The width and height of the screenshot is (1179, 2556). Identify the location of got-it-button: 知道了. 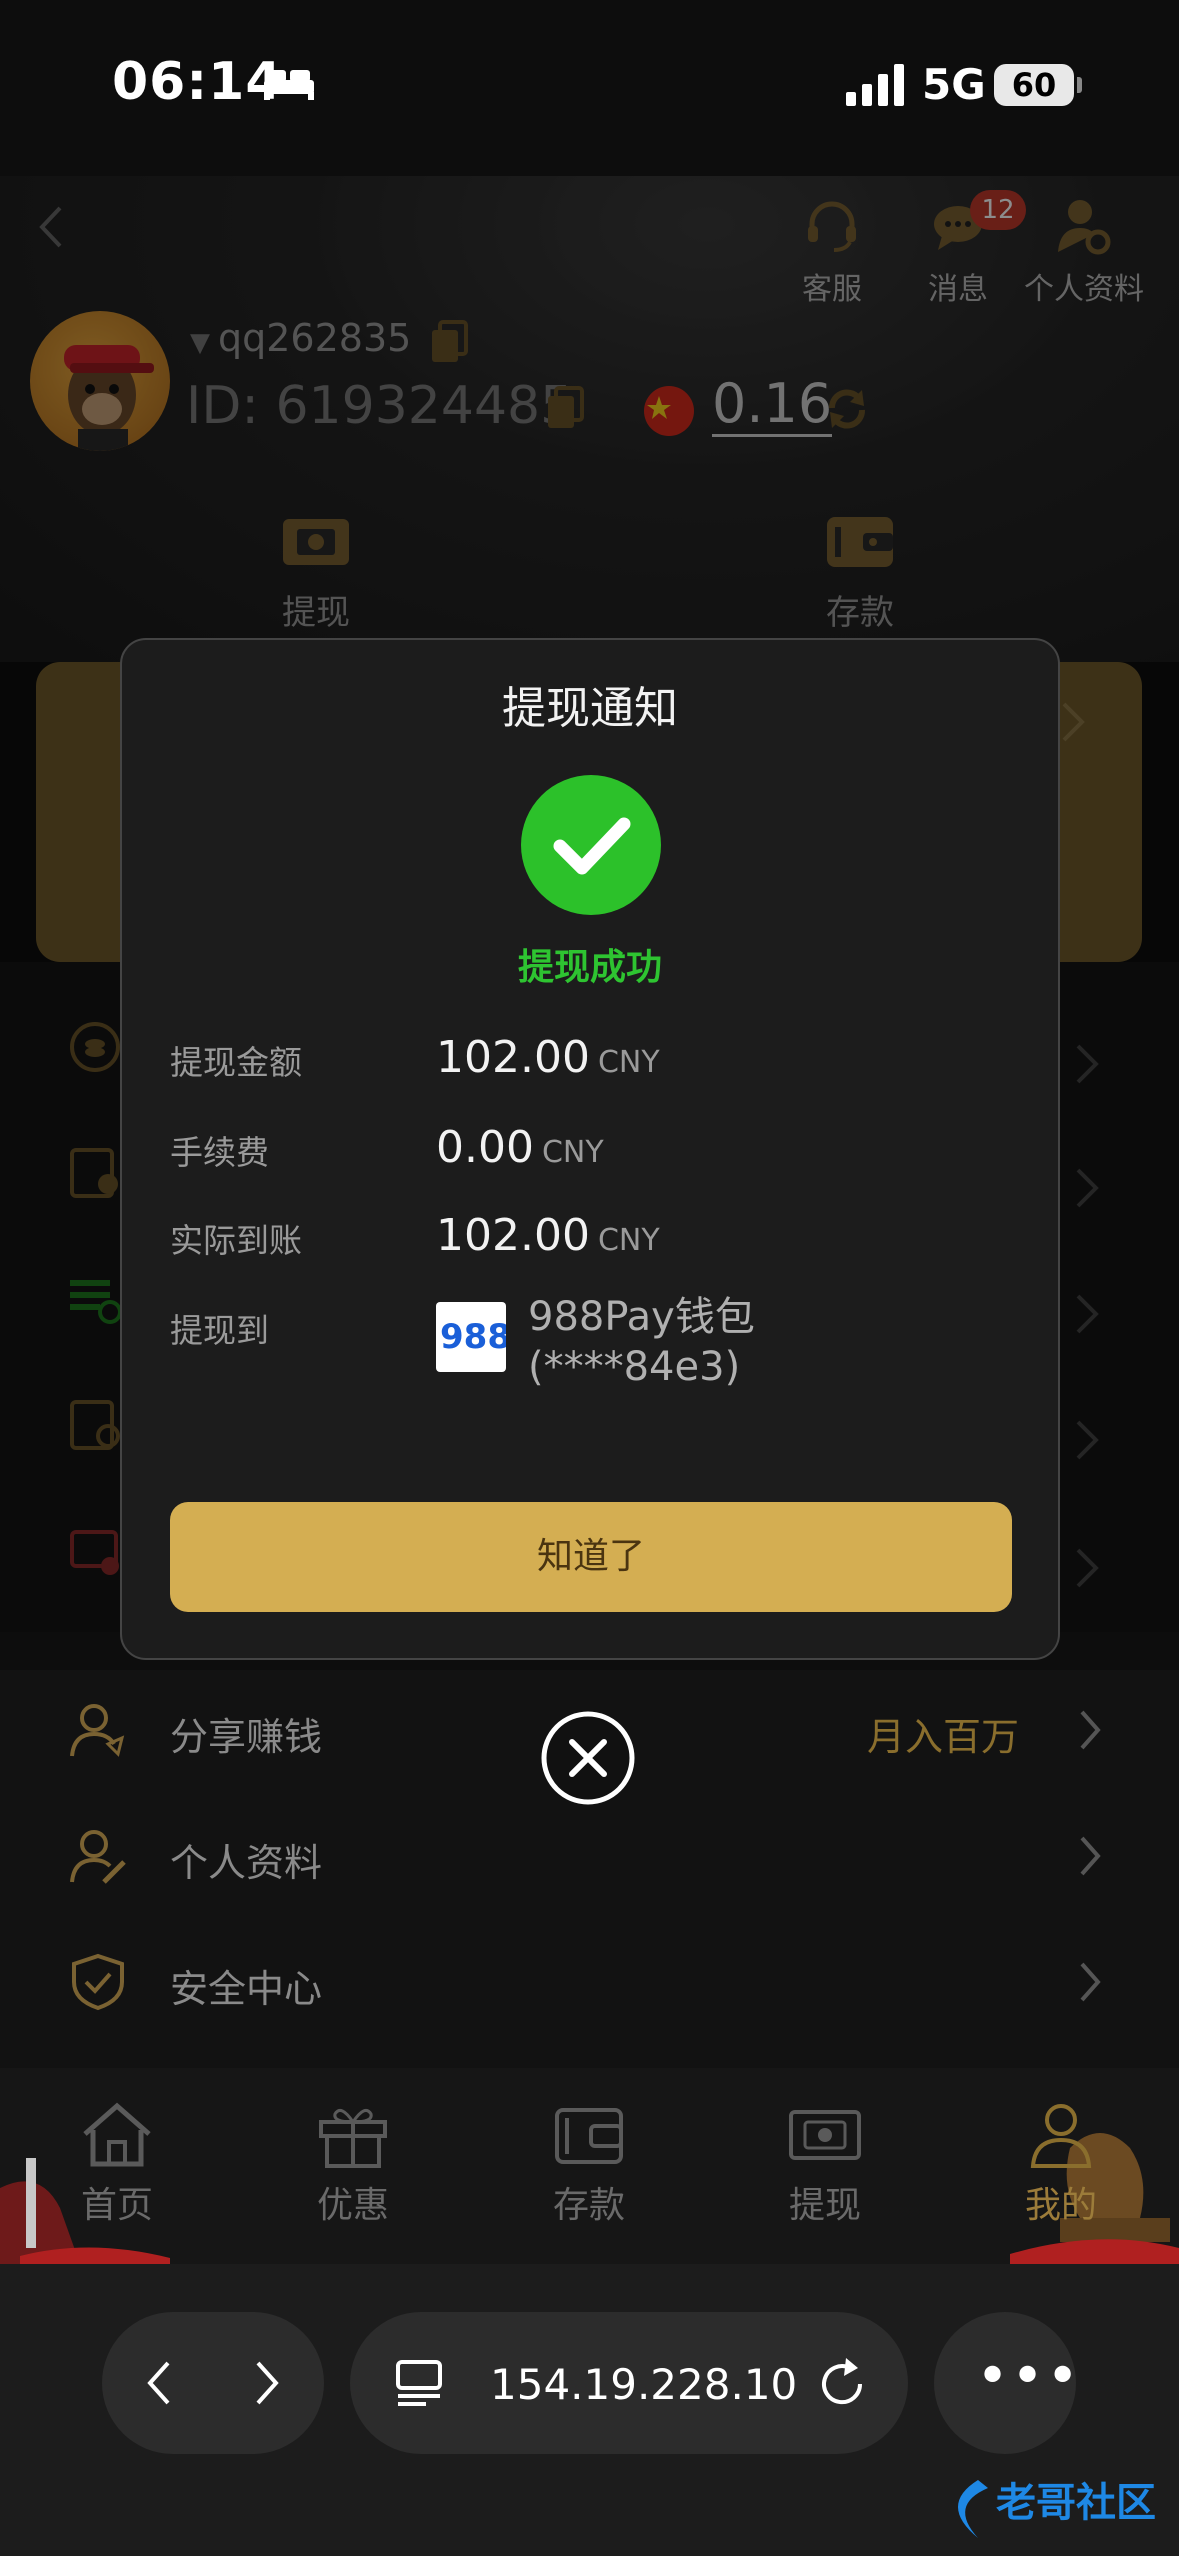
(591, 1557).